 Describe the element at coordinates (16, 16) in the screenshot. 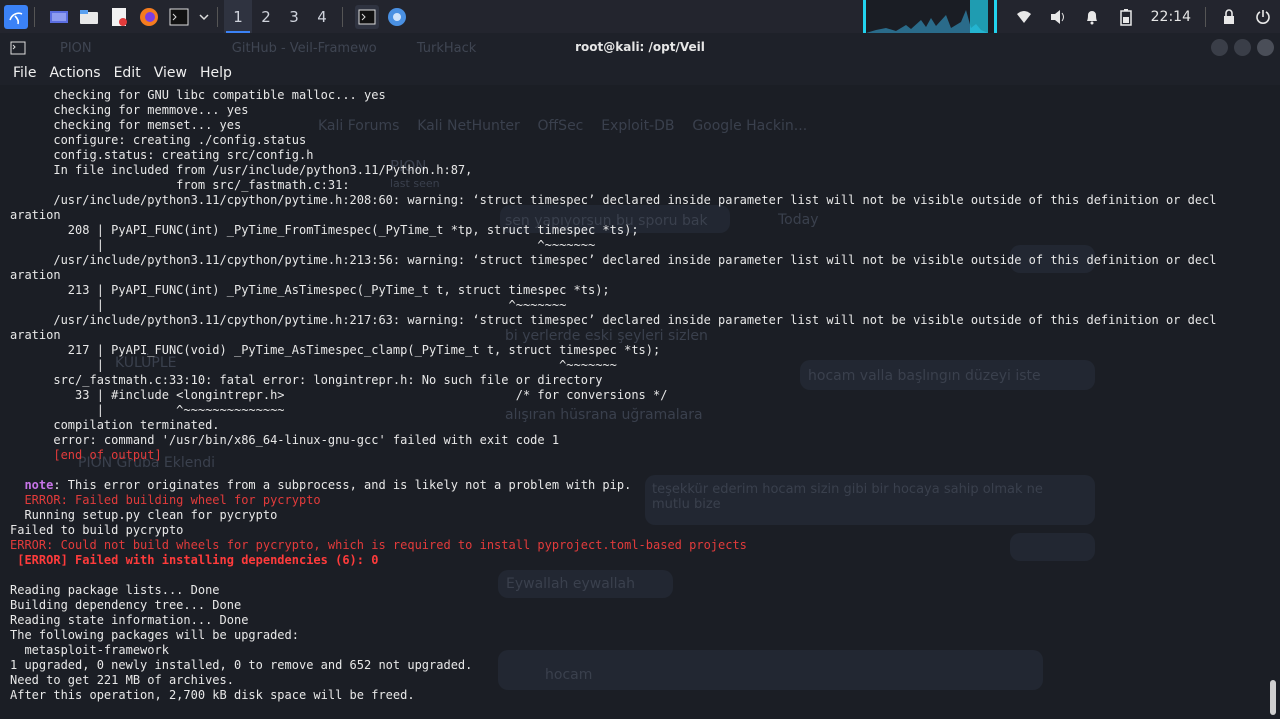

I see `kali-menu-icon` at that location.